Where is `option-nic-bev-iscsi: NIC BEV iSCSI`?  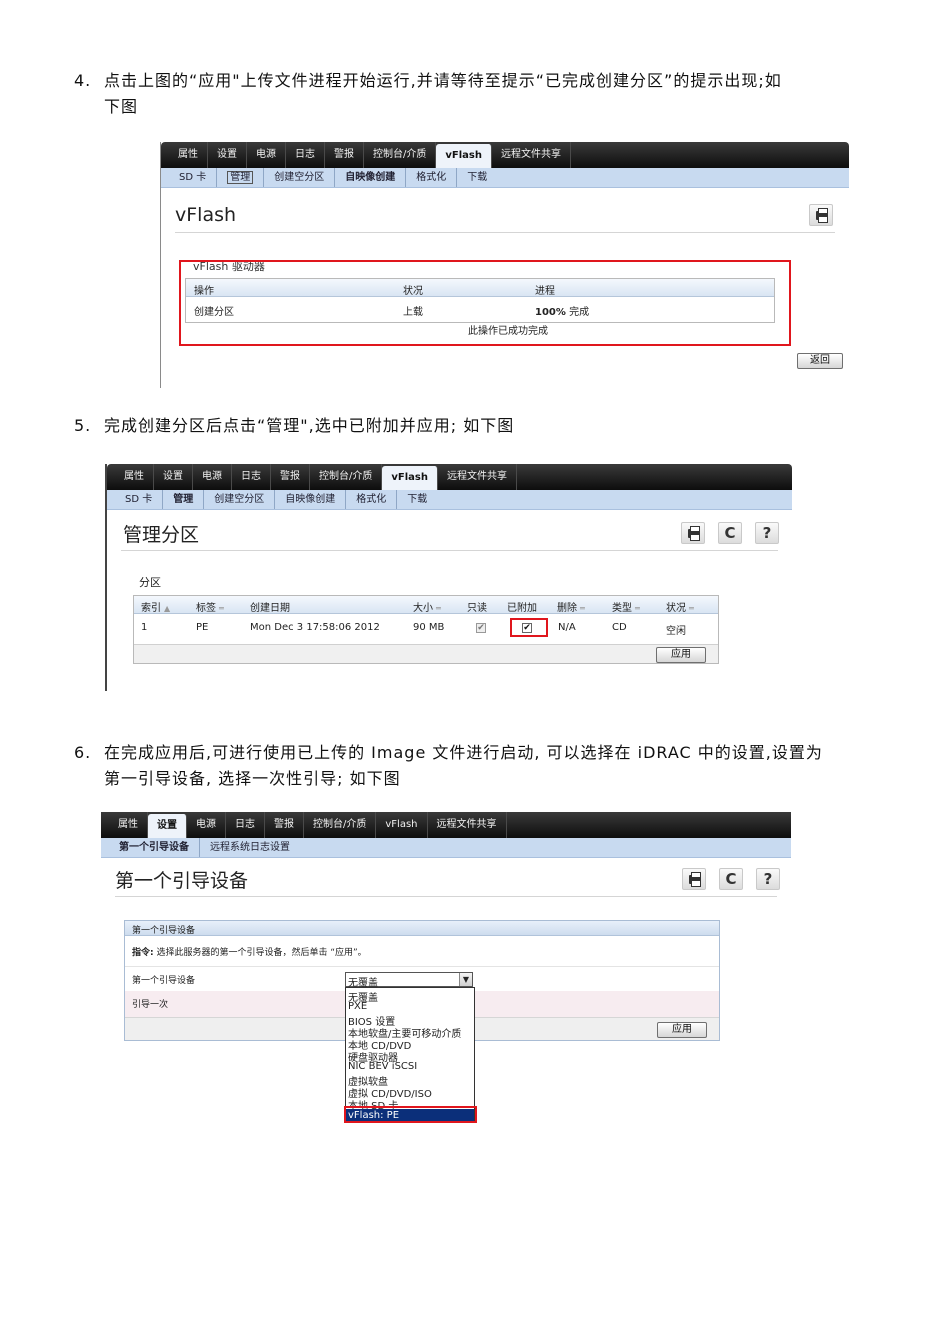 option-nic-bev-iscsi: NIC BEV iSCSI is located at coordinates (382, 1066).